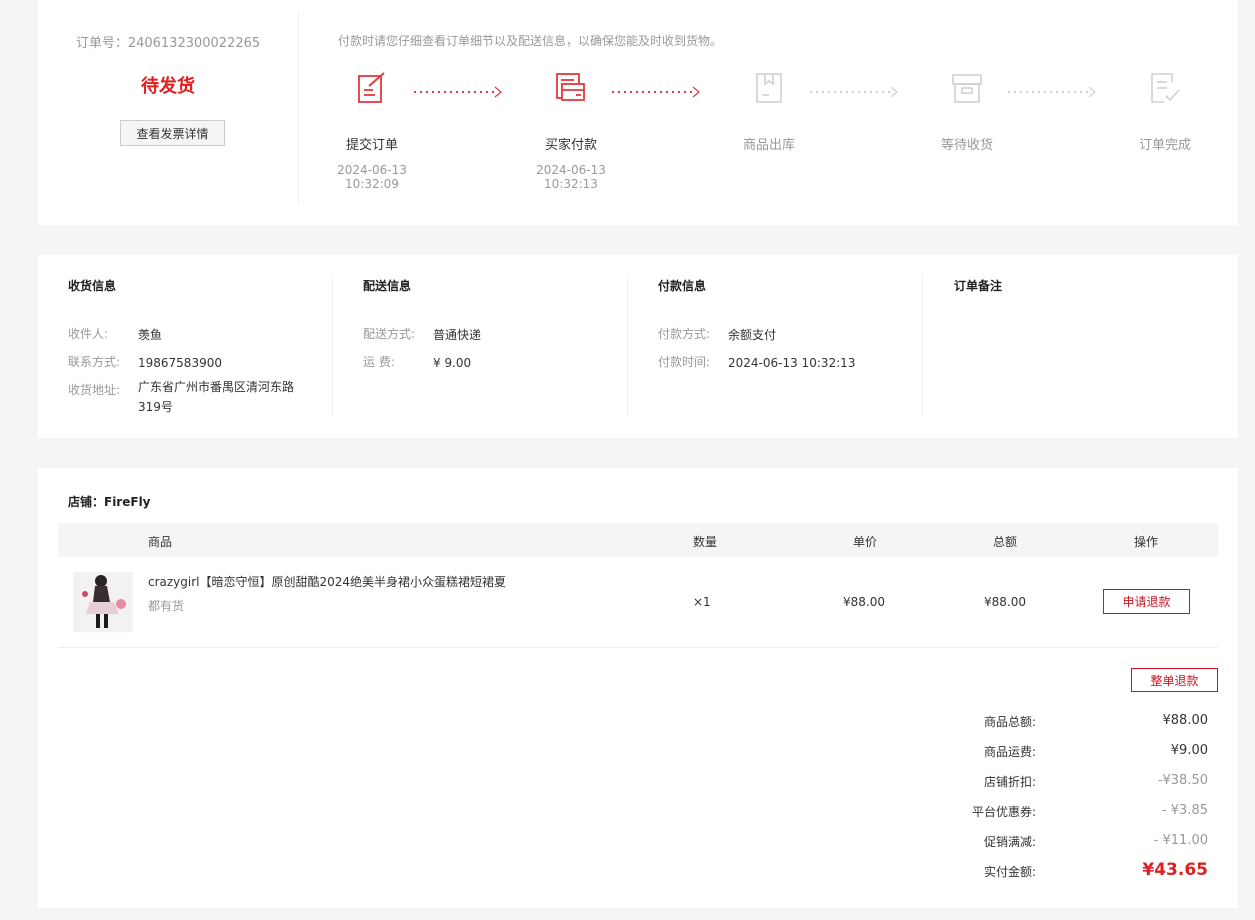  I want to click on header-qty: 数量, so click(705, 542).